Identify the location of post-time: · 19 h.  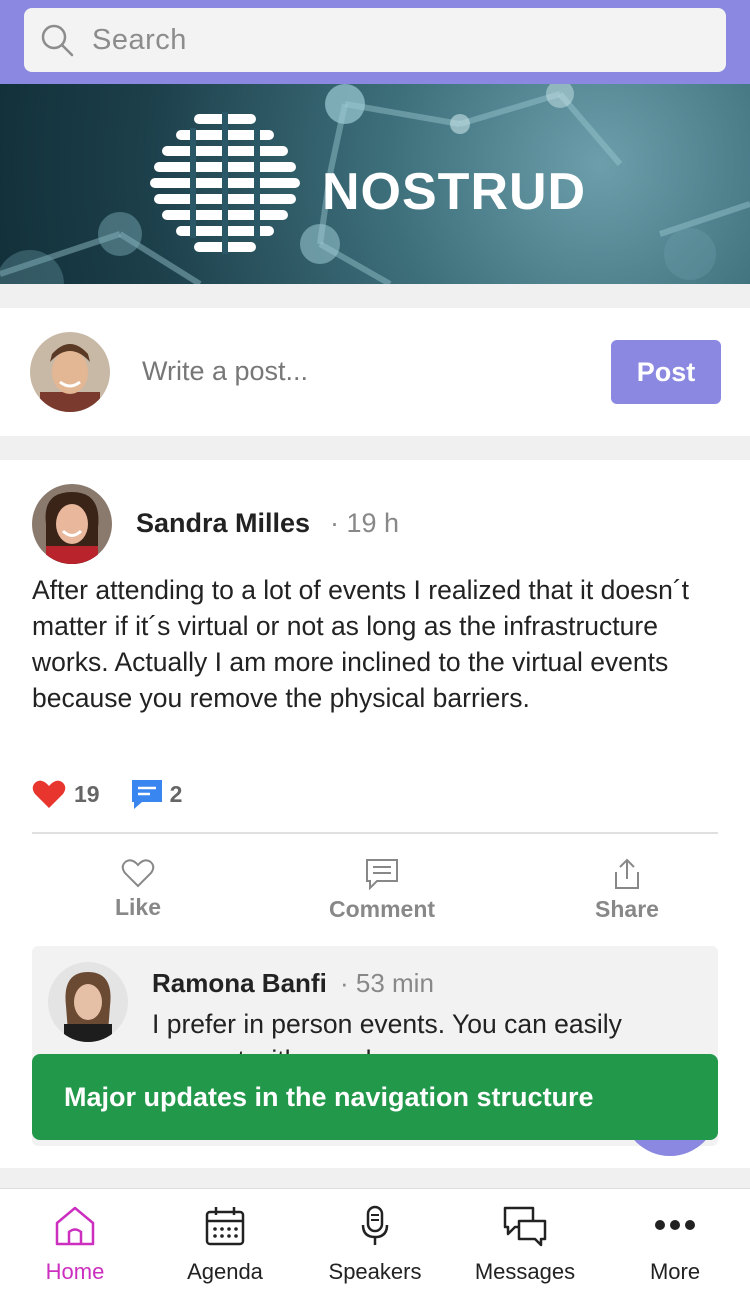
(365, 523).